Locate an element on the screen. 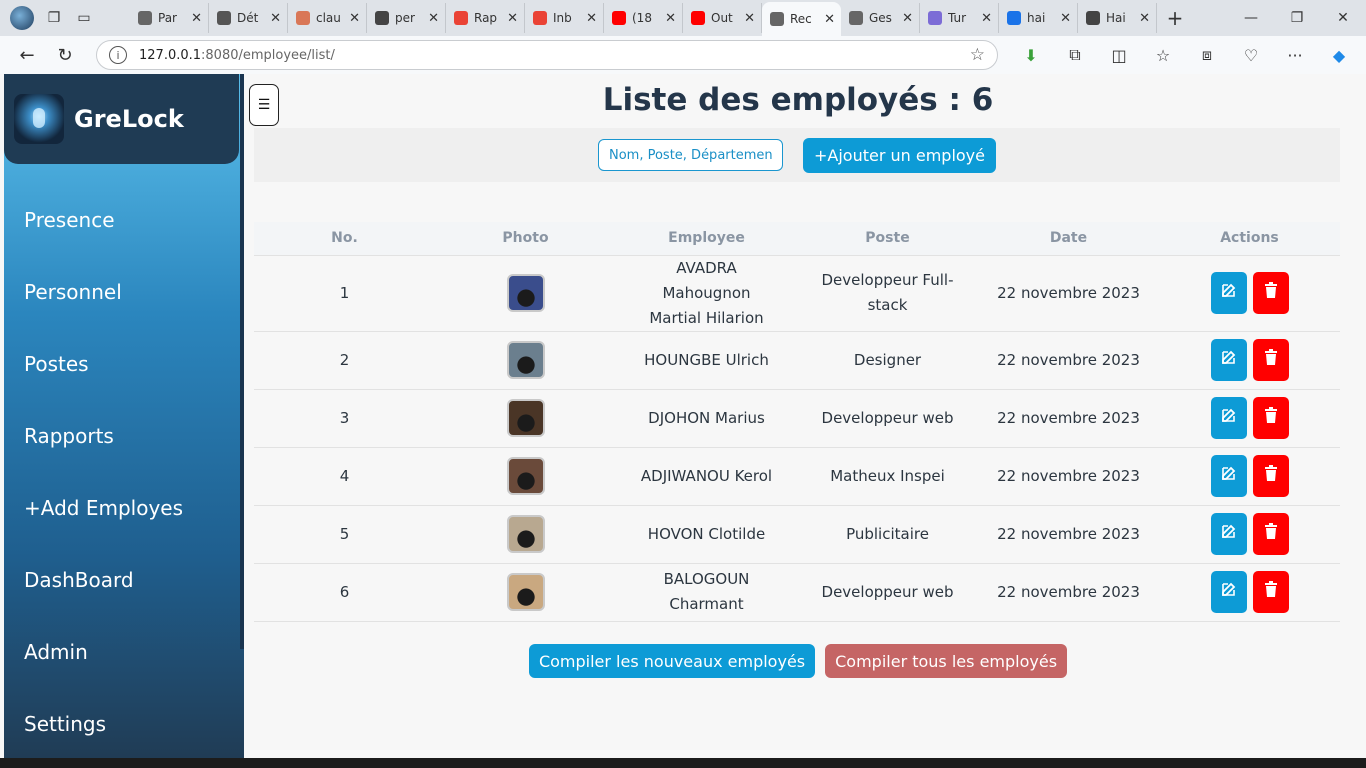  claude-icon is located at coordinates (303, 18).